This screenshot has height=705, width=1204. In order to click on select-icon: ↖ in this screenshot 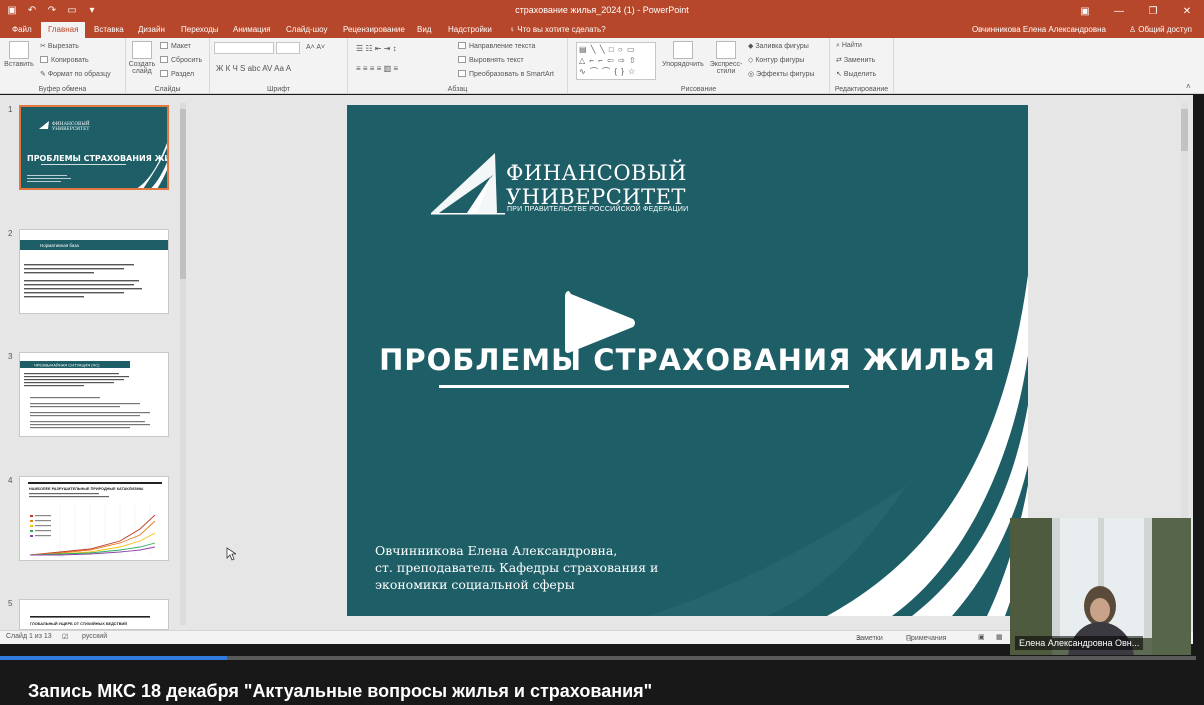, I will do `click(840, 74)`.